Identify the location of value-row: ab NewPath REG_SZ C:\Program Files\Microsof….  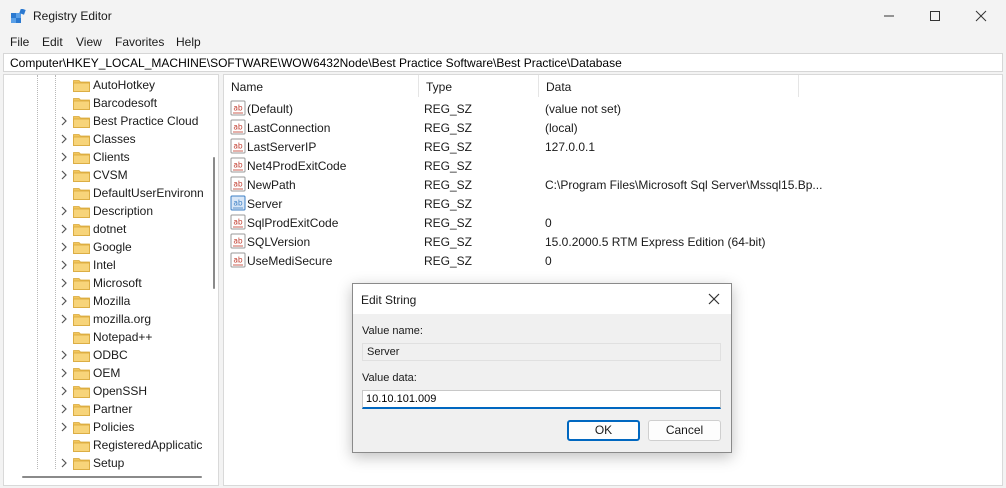
(613, 184).